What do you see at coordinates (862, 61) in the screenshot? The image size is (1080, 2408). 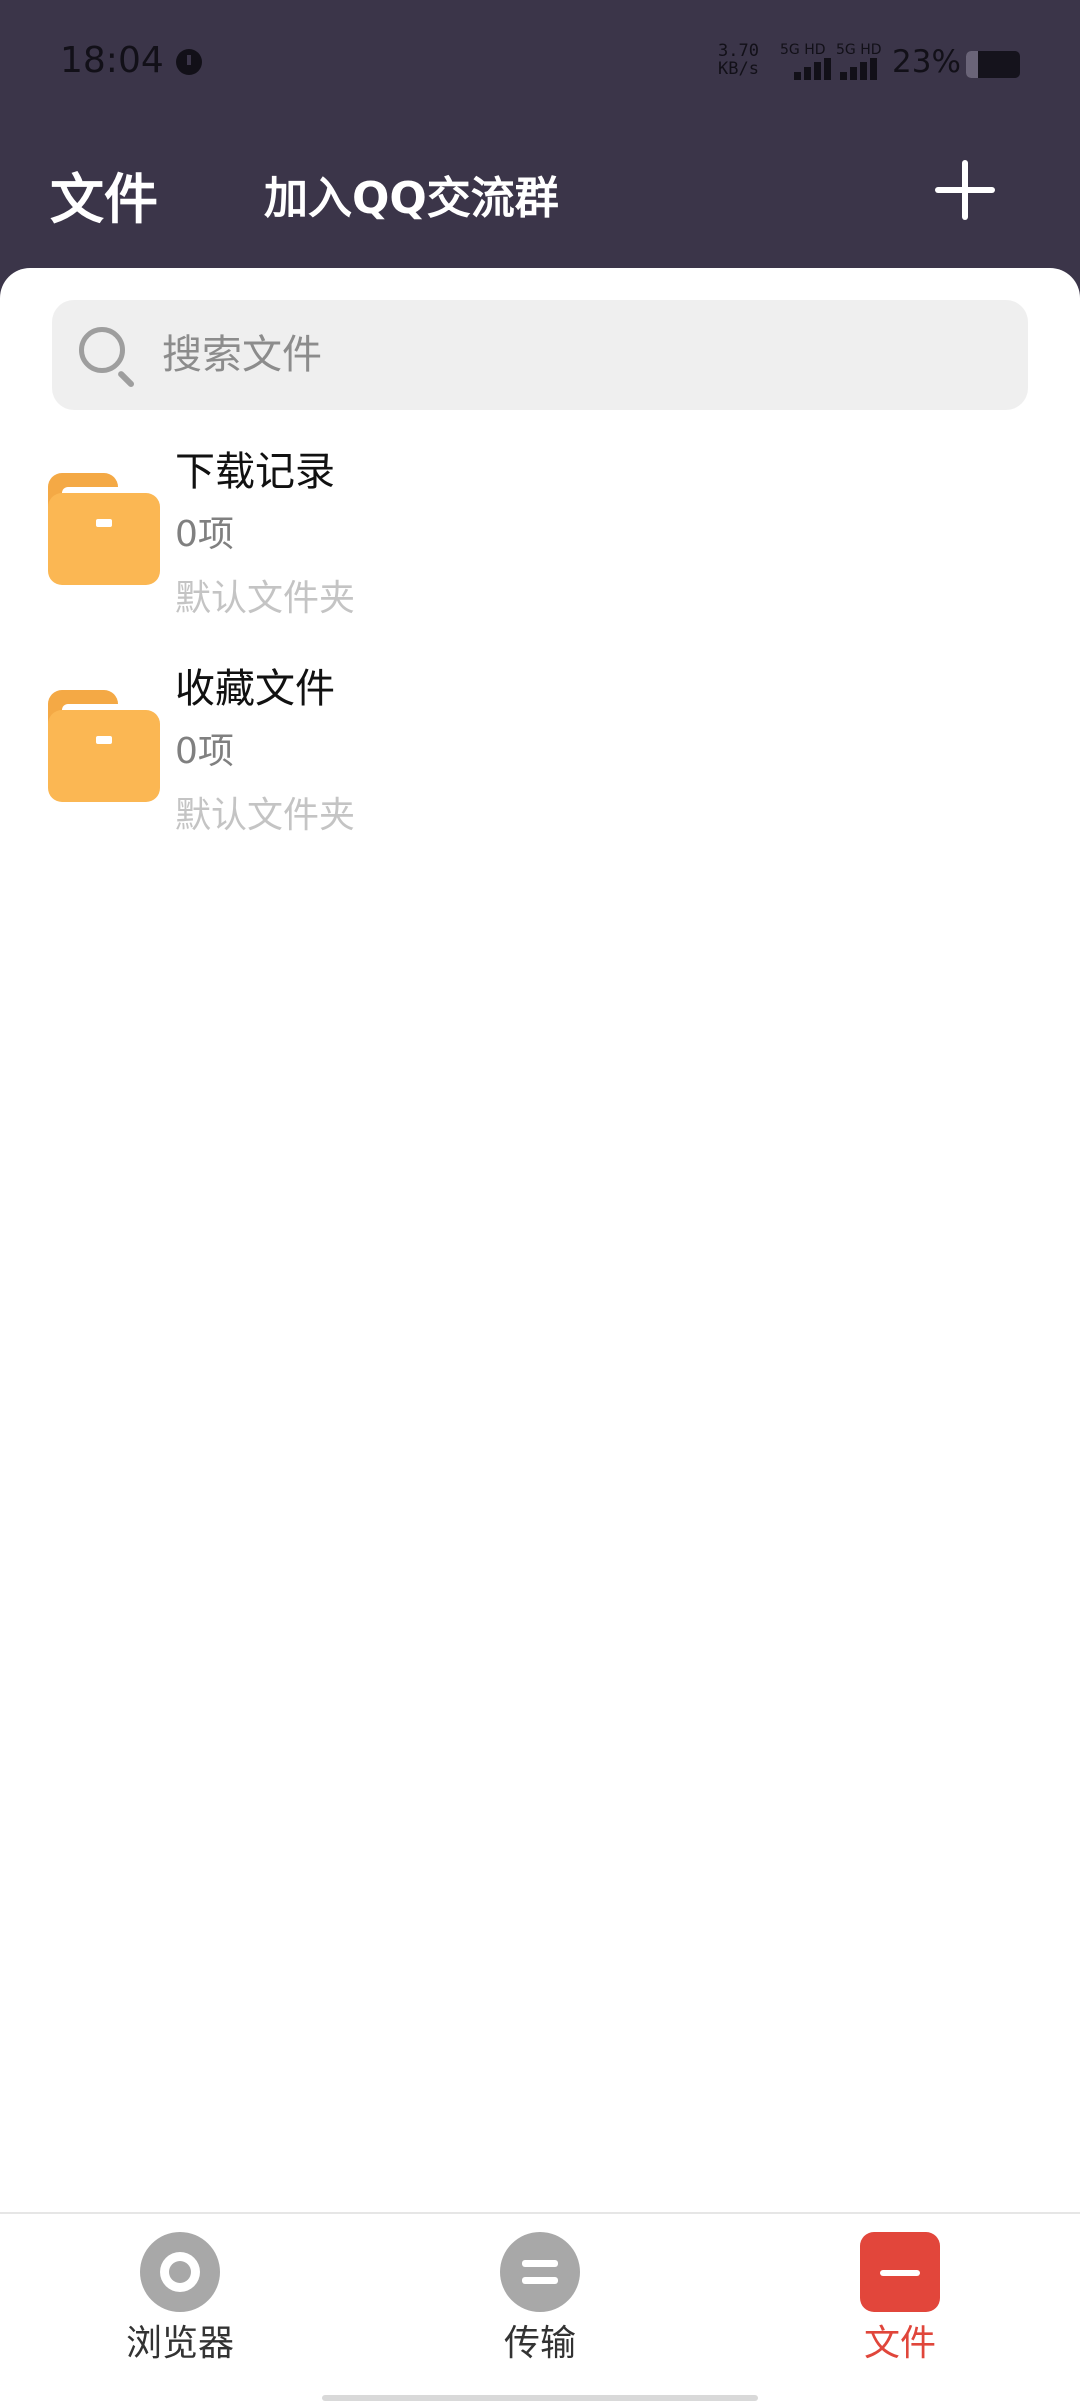 I see `signal-sim2-icon: 5G HD` at bounding box center [862, 61].